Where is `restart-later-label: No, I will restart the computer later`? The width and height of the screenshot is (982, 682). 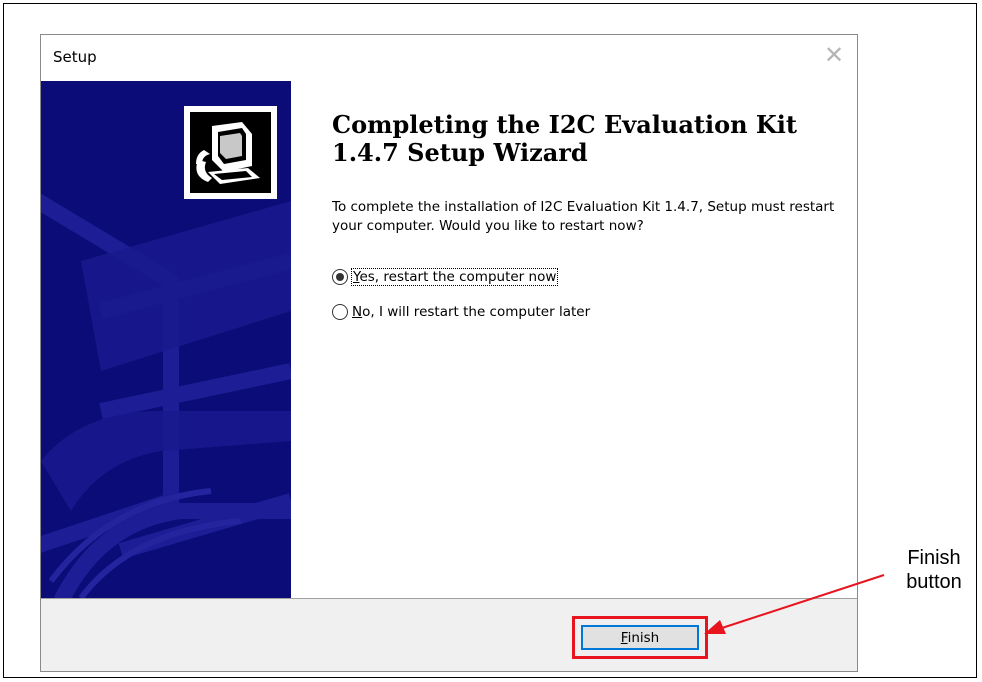 restart-later-label: No, I will restart the computer later is located at coordinates (471, 312).